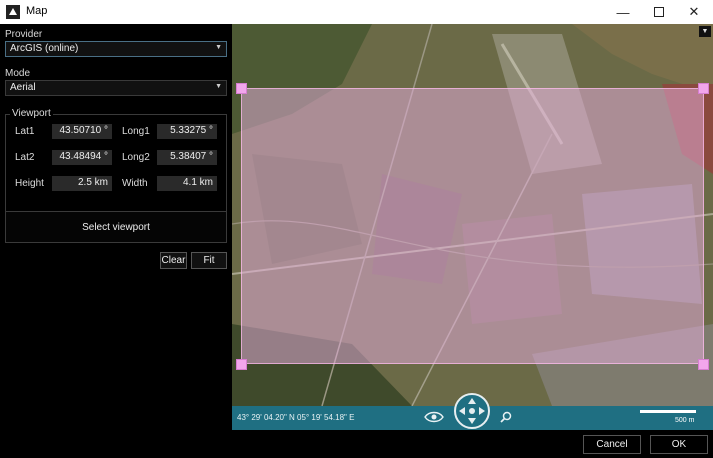 Image resolution: width=713 pixels, height=458 pixels. What do you see at coordinates (187, 157) in the screenshot?
I see `long2-field: 5.38407 °` at bounding box center [187, 157].